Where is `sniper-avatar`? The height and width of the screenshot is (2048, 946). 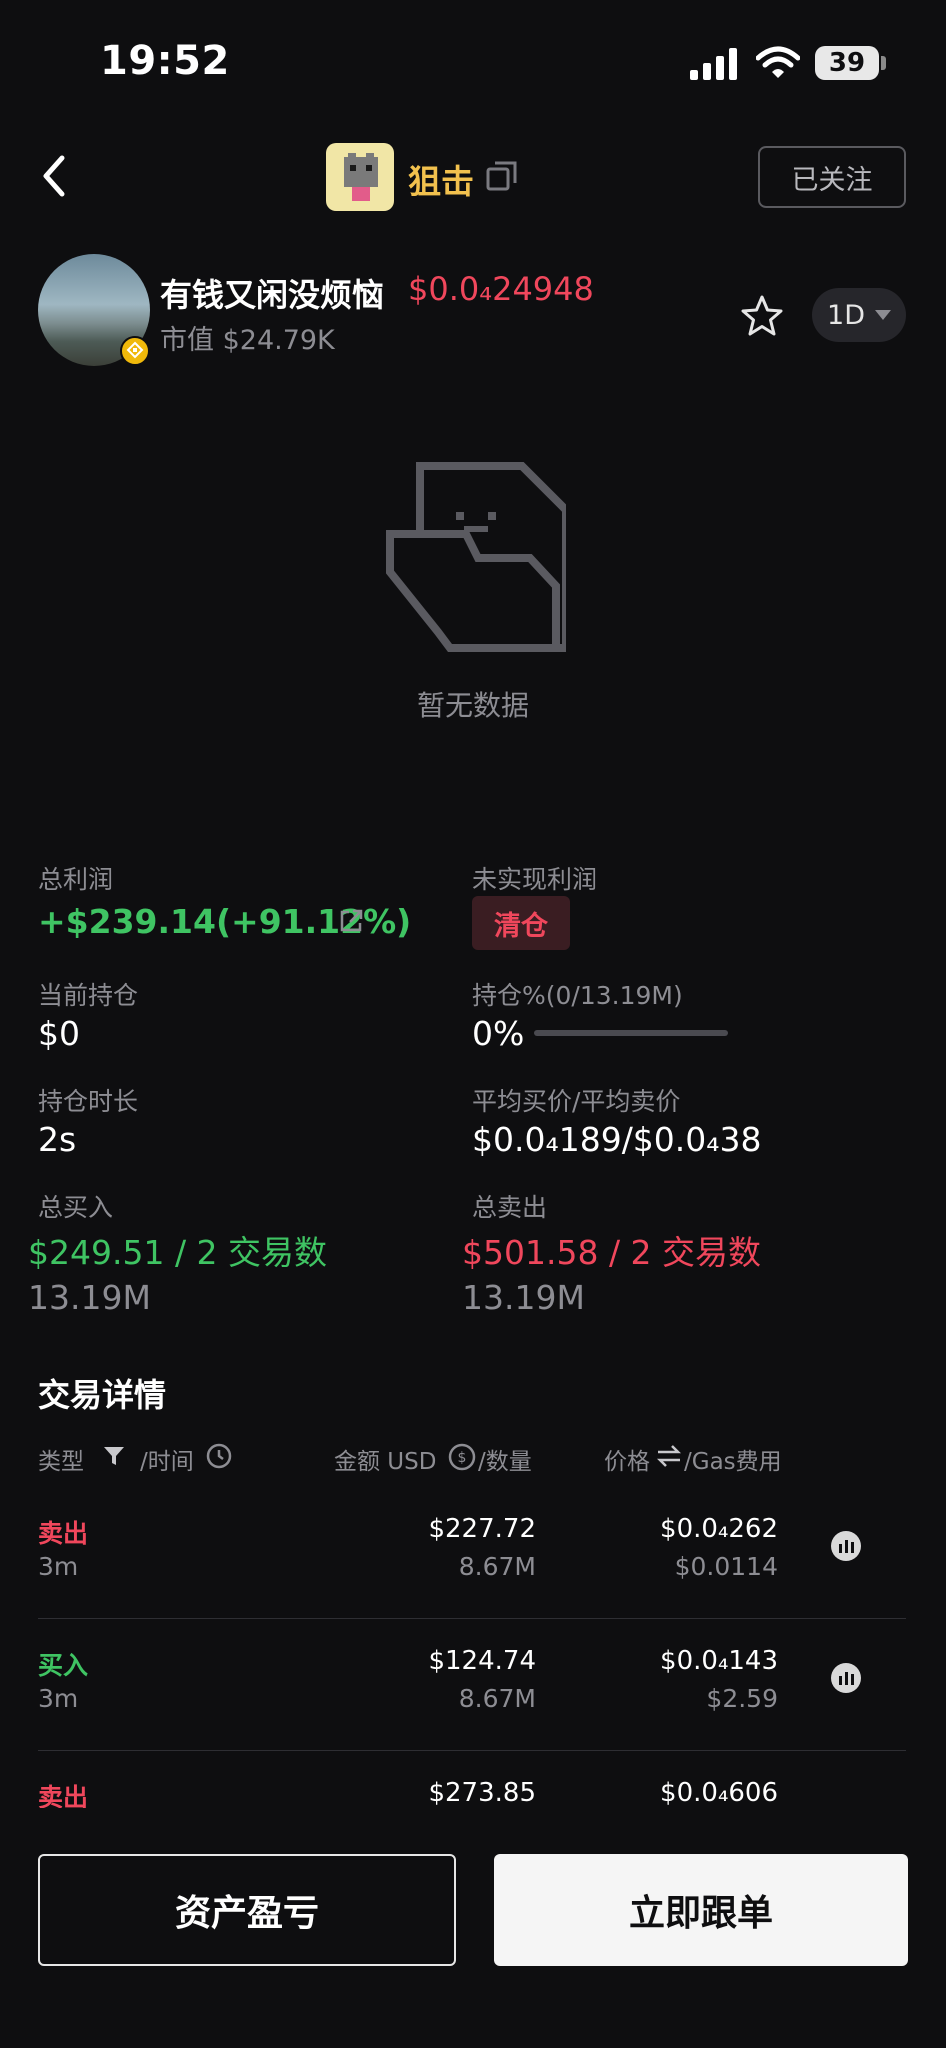
sniper-avatar is located at coordinates (360, 177).